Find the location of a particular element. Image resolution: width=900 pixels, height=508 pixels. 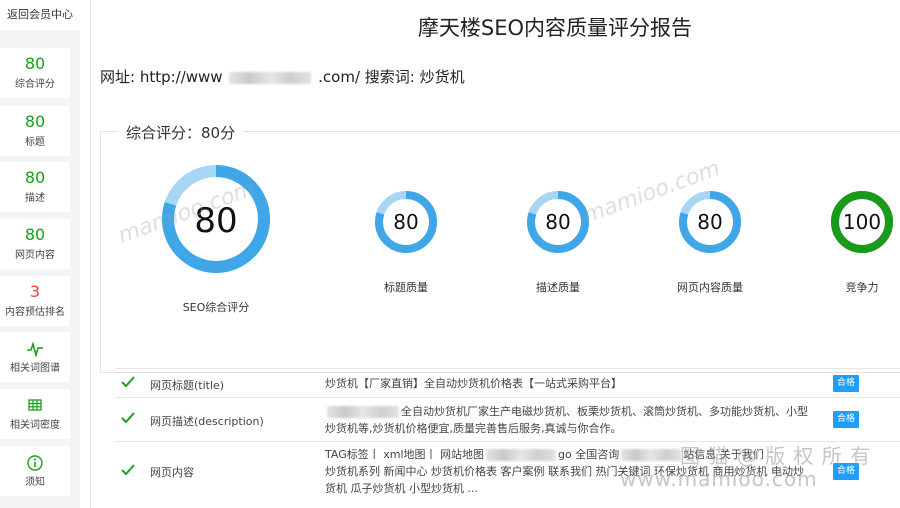

sidebar-item-estimated-rank: 3 内容预估排名 is located at coordinates (35, 301).